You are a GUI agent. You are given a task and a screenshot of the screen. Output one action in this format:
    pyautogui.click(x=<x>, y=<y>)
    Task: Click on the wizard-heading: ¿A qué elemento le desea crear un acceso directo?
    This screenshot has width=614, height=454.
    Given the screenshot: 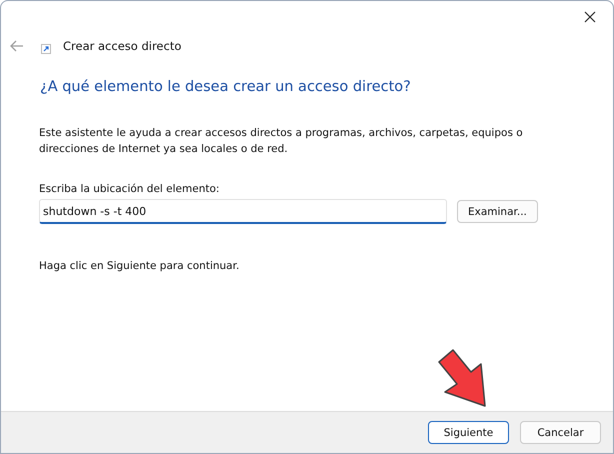 What is the action you would take?
    pyautogui.click(x=226, y=87)
    